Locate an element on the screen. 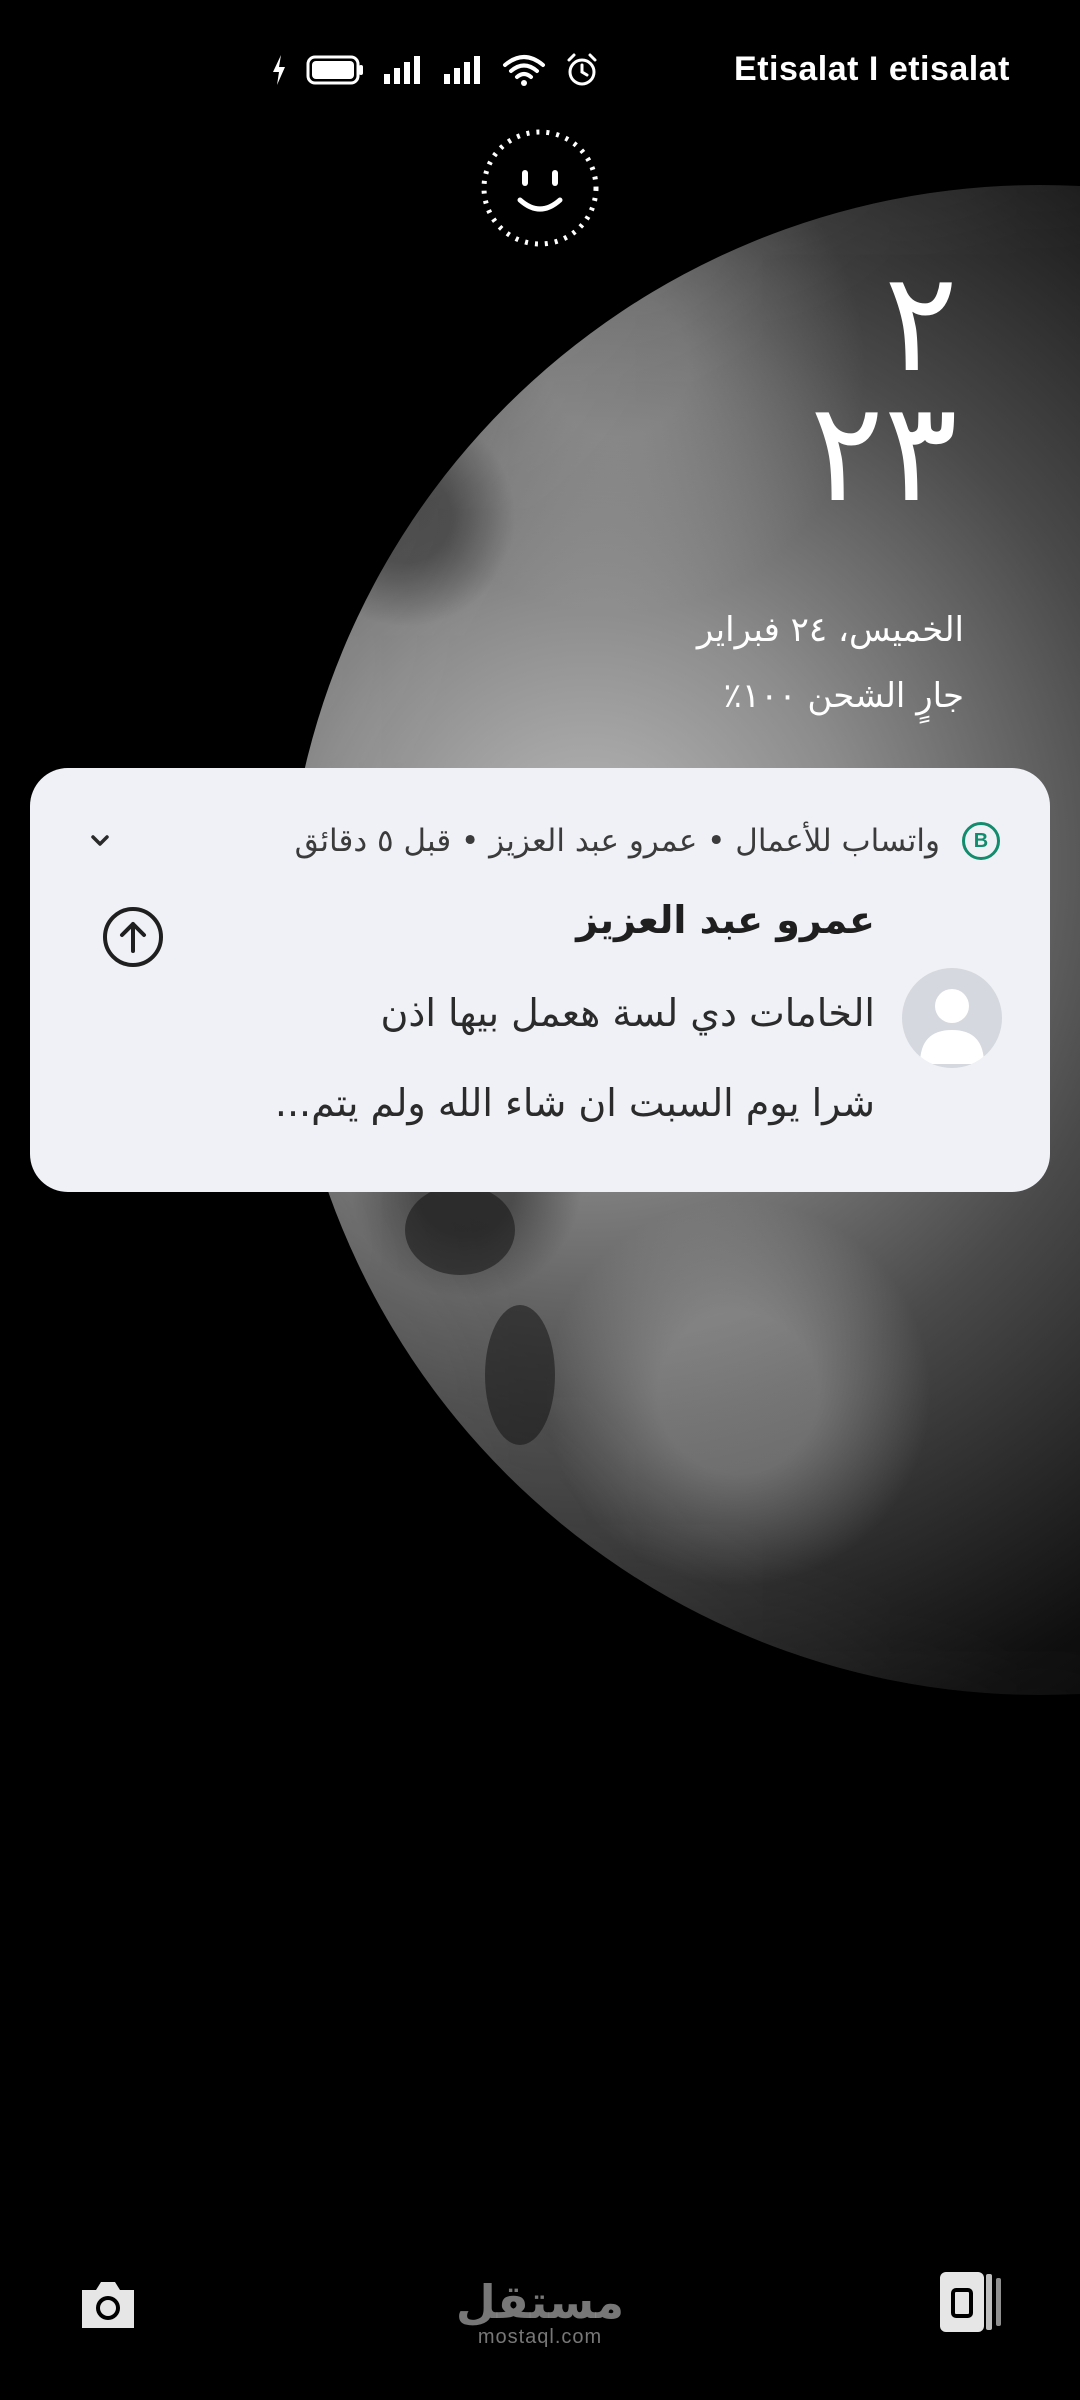 The height and width of the screenshot is (2400, 1080). battery-icon is located at coordinates (334, 70).